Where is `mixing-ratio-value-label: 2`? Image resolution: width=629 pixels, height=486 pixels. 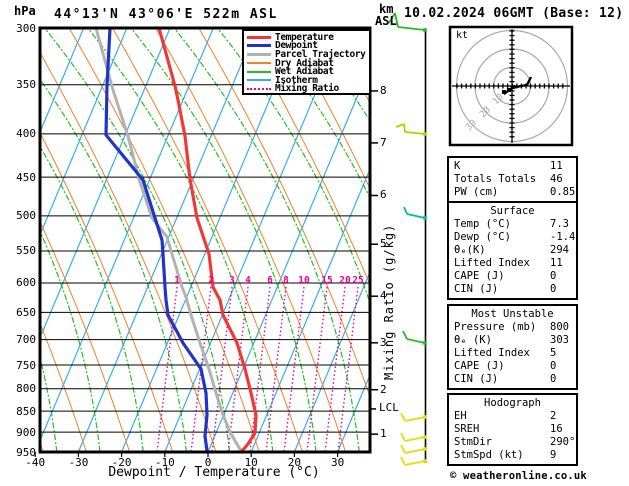
mixing-ratio-value-label: 2 is located at coordinates (211, 280).